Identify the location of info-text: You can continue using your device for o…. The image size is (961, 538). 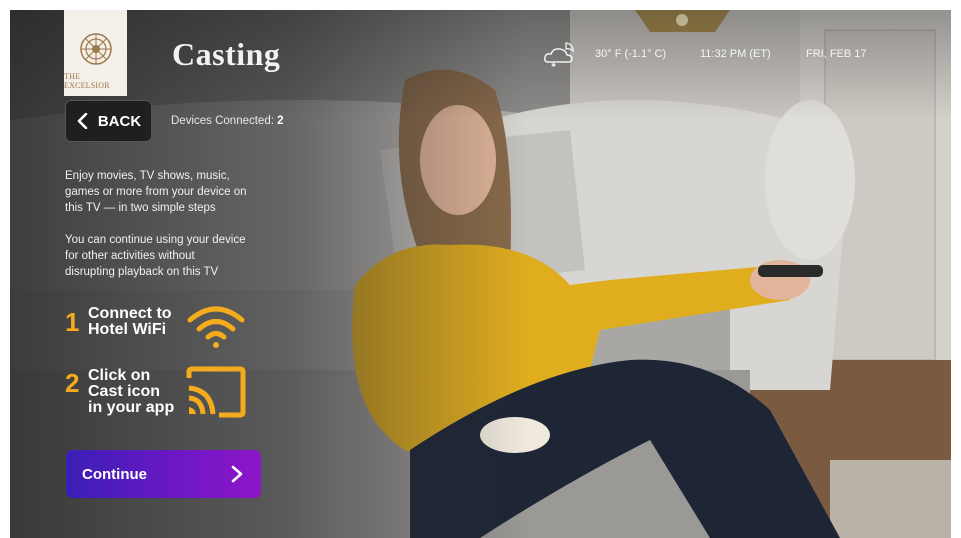
(172, 256).